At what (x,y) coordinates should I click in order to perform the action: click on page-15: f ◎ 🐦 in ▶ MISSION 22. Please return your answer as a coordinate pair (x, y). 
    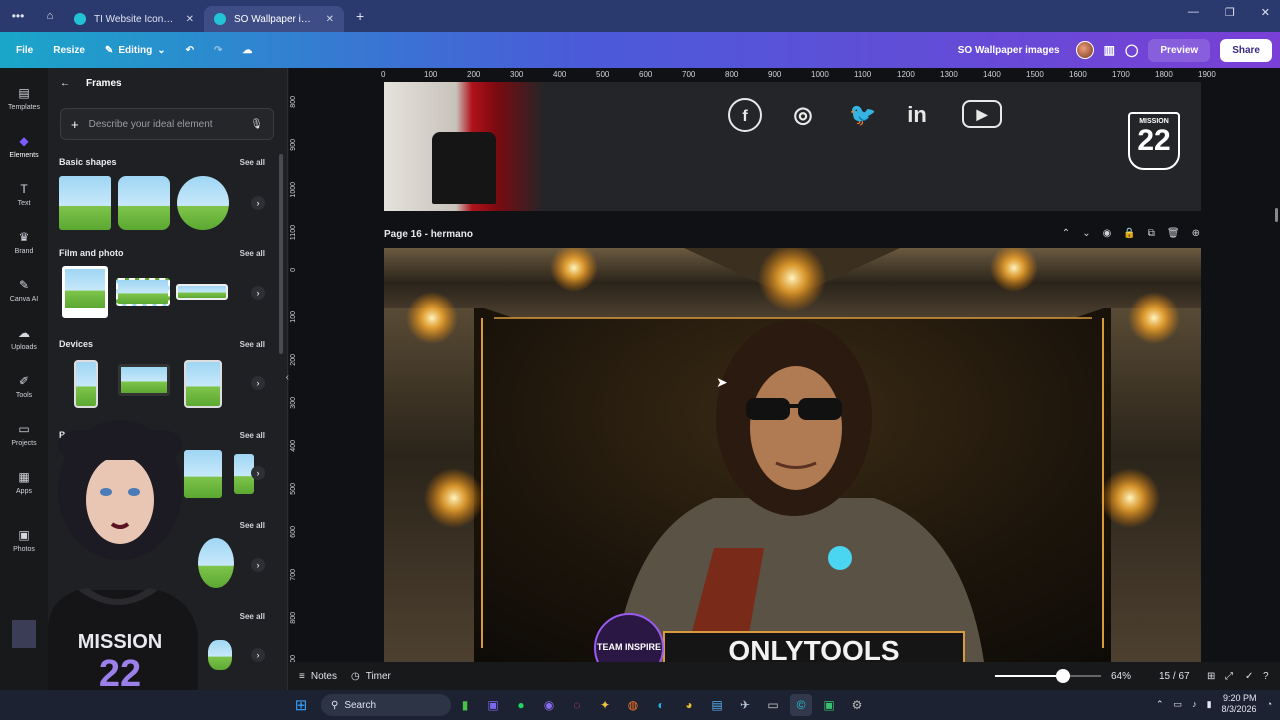
    Looking at the image, I should click on (792, 146).